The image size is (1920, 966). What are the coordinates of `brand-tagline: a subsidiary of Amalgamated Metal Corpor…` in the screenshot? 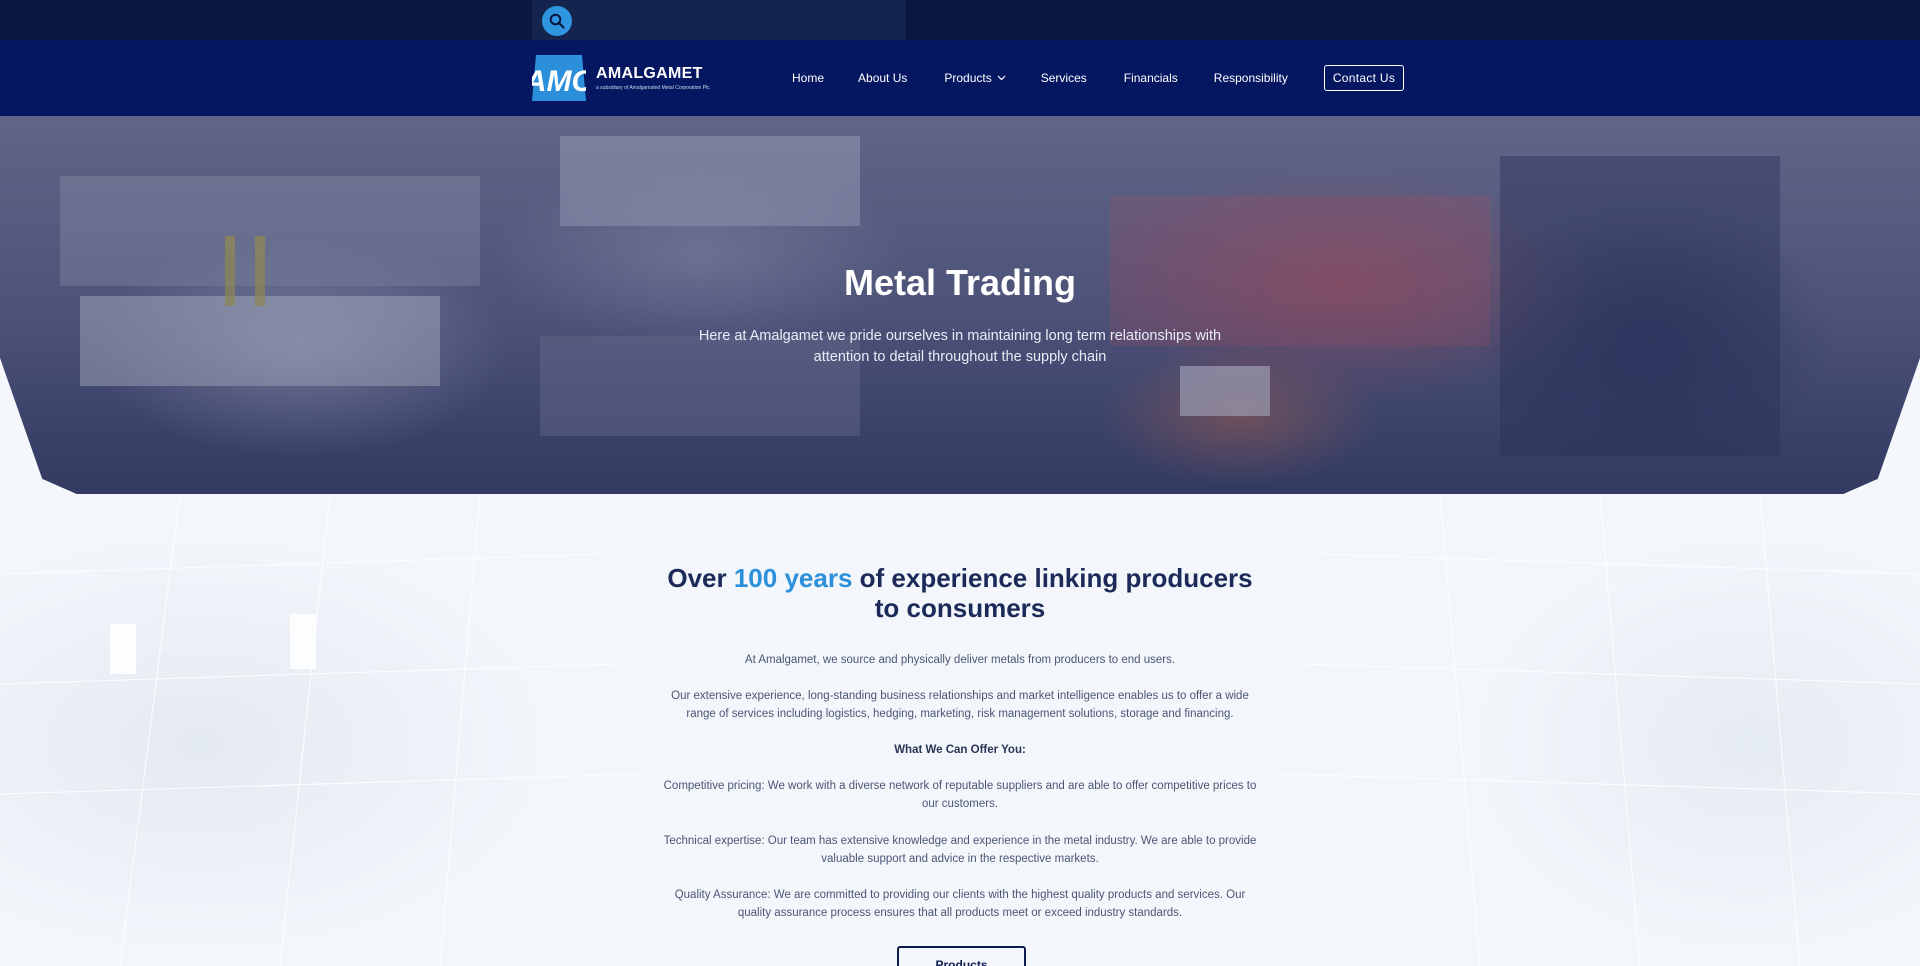 It's located at (653, 88).